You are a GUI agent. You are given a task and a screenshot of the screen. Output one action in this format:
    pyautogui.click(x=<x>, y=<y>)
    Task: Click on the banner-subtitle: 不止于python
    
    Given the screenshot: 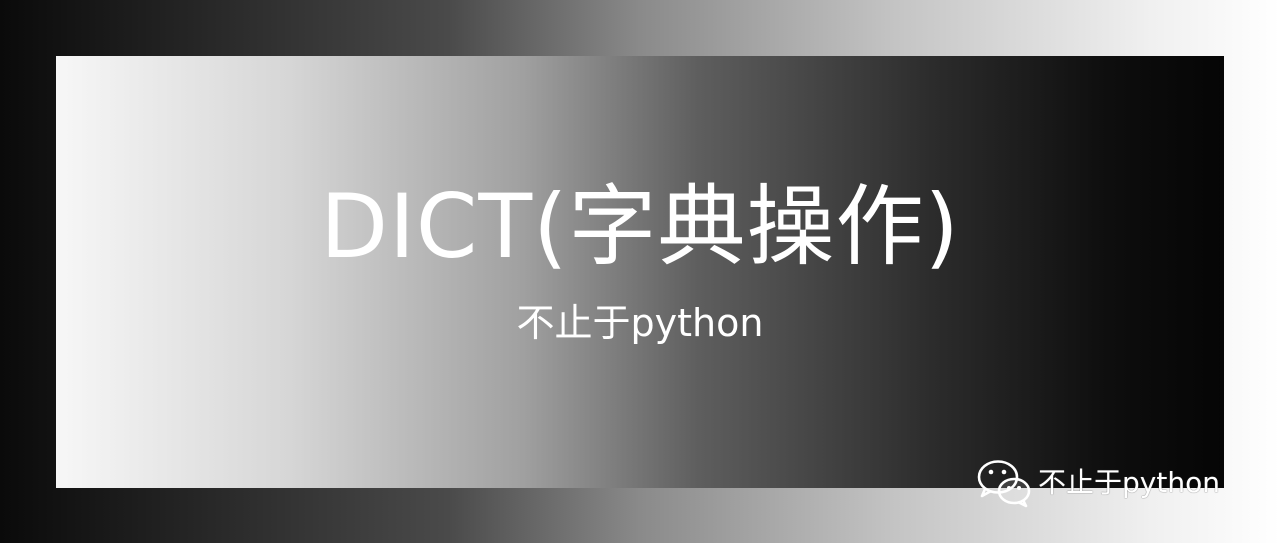 What is the action you would take?
    pyautogui.click(x=640, y=323)
    